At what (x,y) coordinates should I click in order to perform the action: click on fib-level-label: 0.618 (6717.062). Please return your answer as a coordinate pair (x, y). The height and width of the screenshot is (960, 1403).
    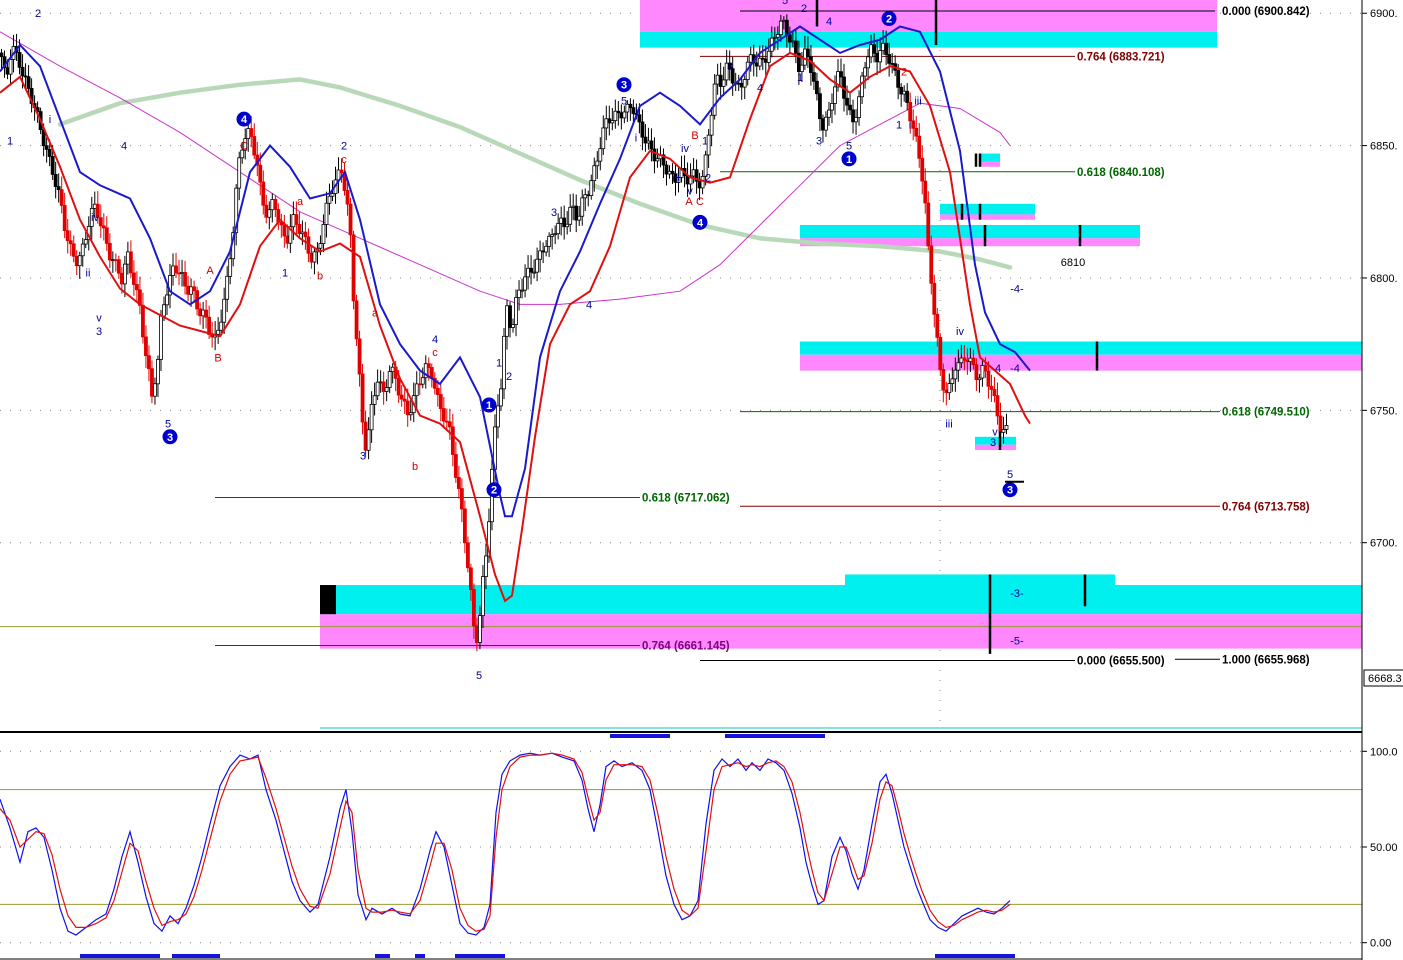
    Looking at the image, I should click on (686, 499).